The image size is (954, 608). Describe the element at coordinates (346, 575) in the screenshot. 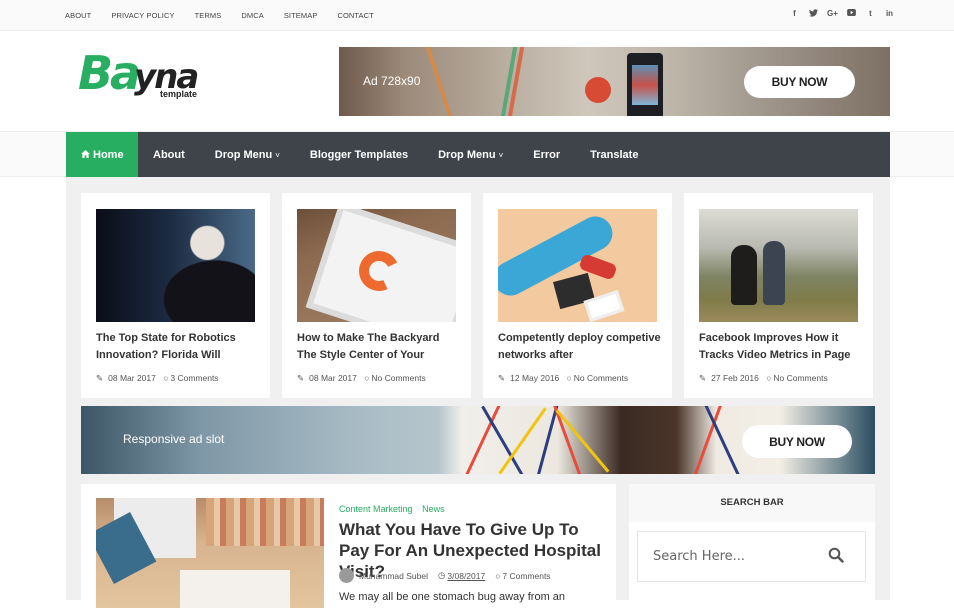

I see `avatar` at that location.